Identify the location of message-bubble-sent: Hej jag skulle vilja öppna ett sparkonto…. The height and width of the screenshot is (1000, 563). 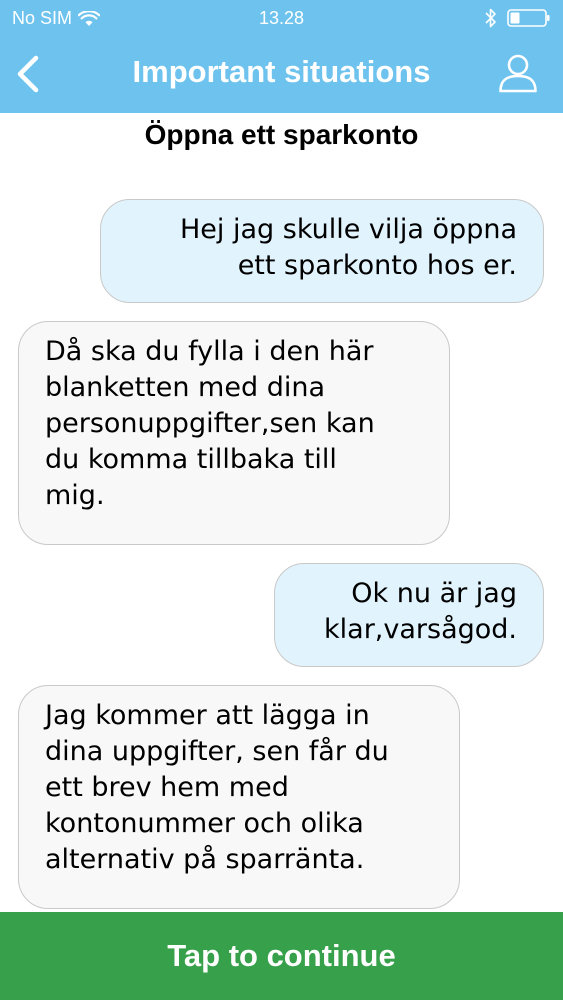
(322, 251).